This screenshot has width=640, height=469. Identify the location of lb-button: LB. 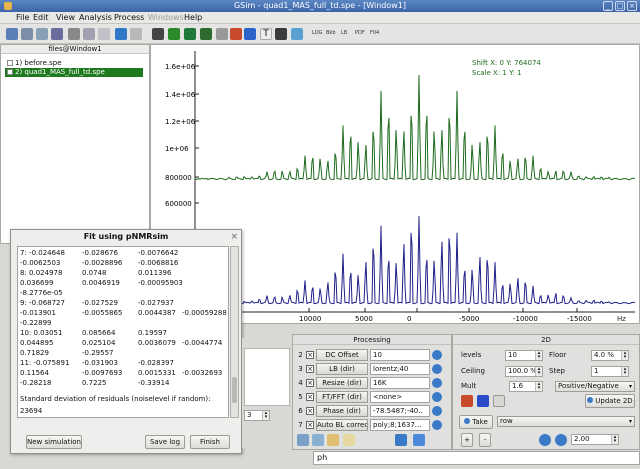
(344, 33).